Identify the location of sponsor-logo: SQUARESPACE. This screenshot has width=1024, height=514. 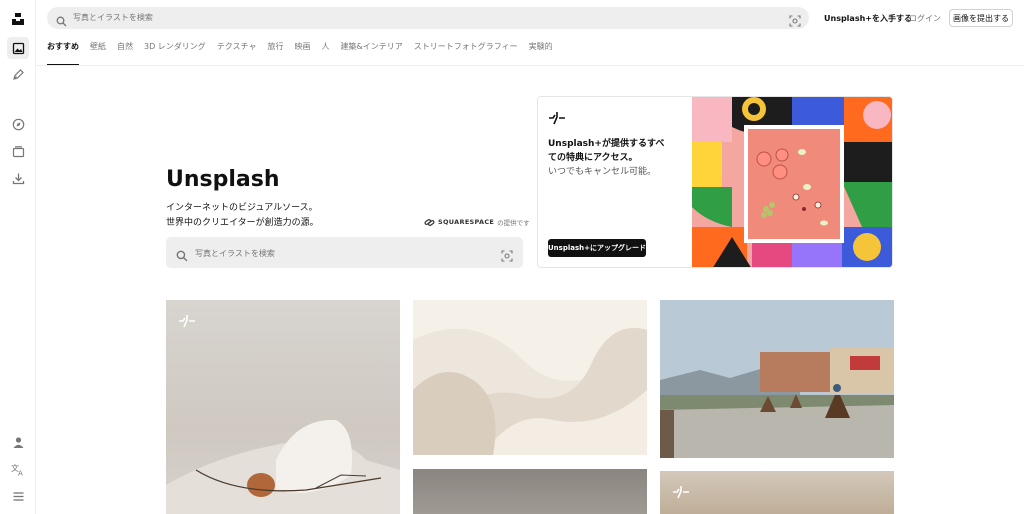
(466, 222).